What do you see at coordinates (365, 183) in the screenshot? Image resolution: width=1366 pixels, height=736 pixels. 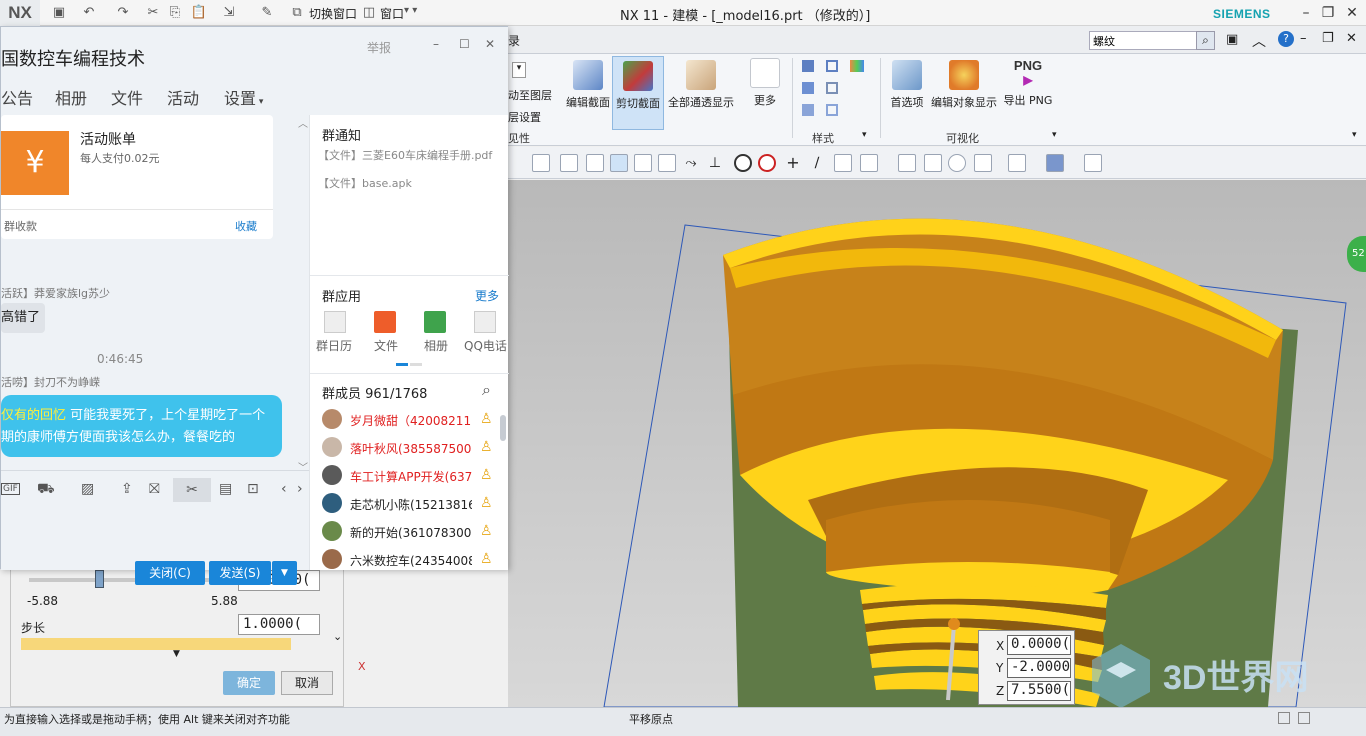 I see `file-link-2: 【文件】base.apk` at bounding box center [365, 183].